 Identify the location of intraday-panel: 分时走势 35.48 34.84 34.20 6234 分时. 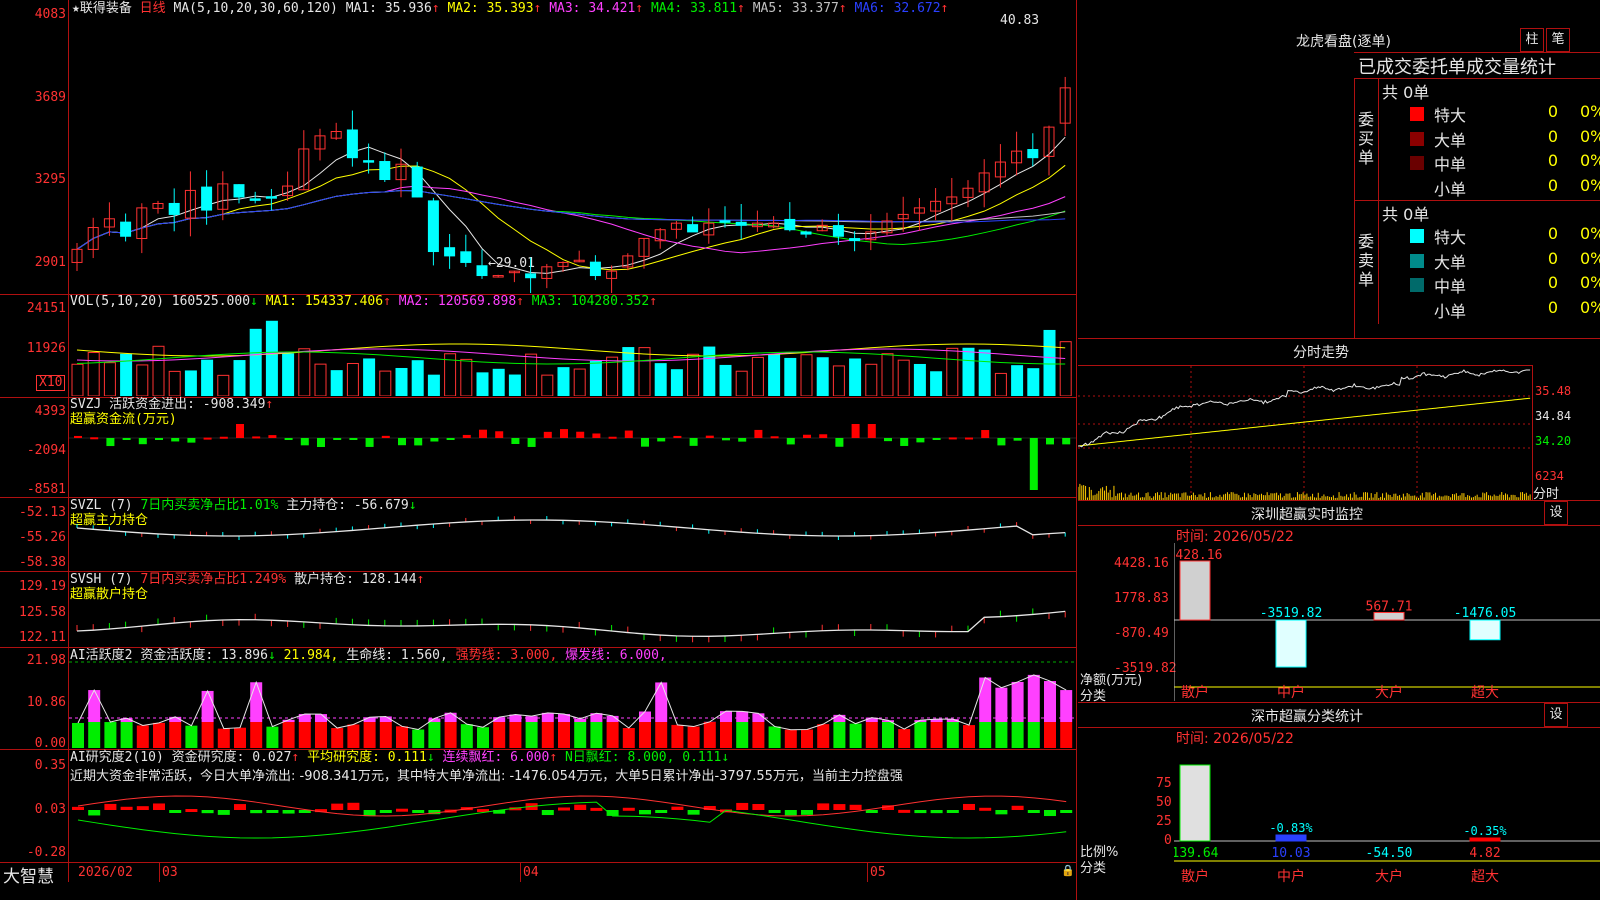
(1339, 420).